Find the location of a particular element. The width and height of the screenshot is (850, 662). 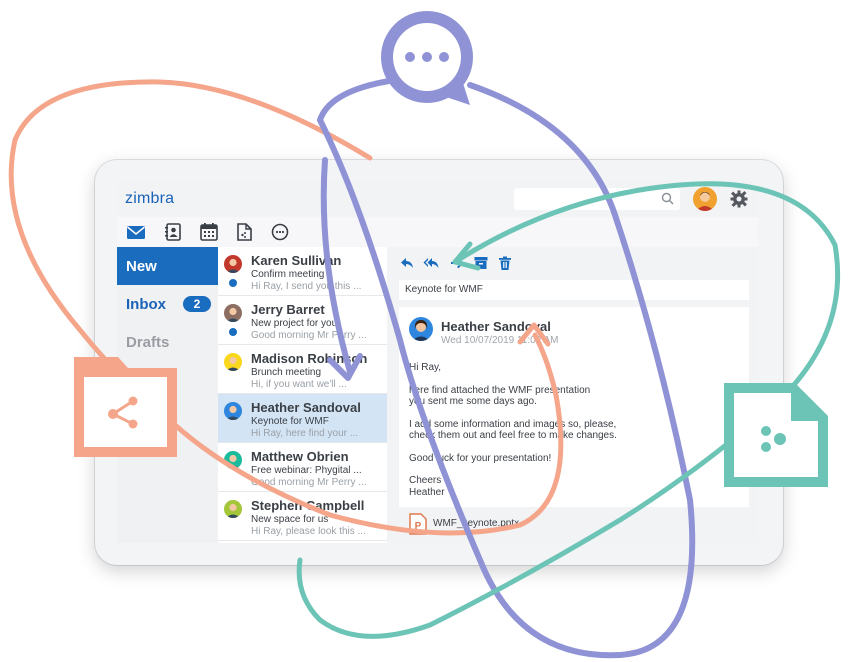

message-subject: Brunch meeting is located at coordinates (286, 372).